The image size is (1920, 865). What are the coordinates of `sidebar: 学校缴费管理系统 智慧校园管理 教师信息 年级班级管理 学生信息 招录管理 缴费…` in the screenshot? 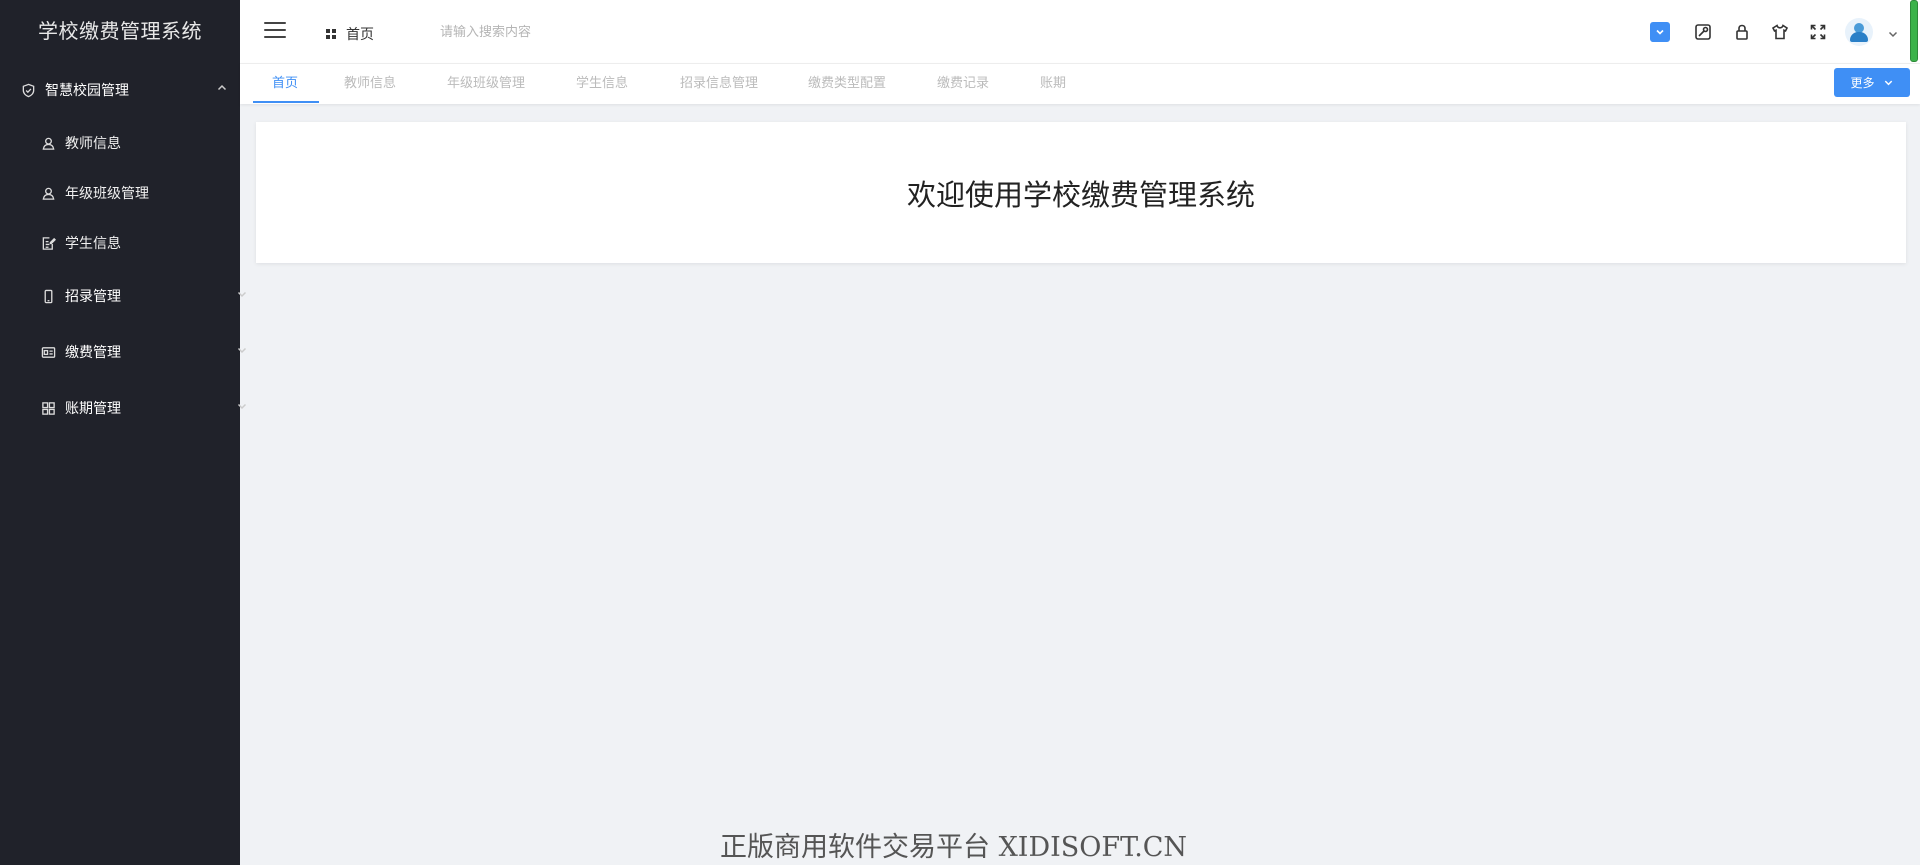 It's located at (123, 432).